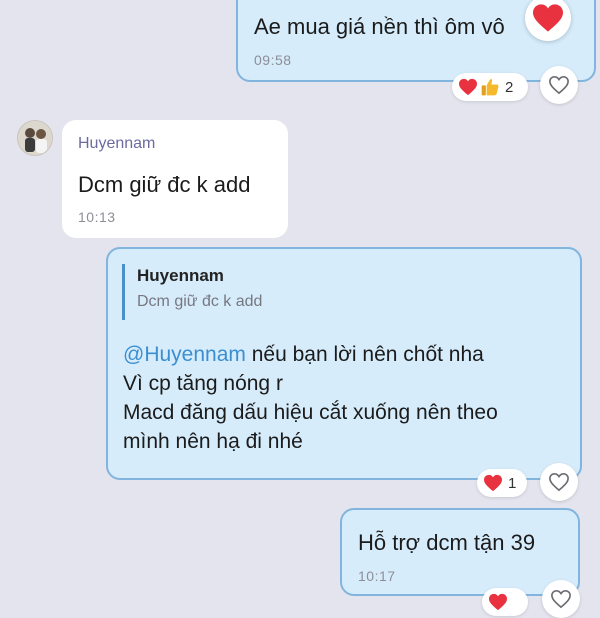  I want to click on reaction-summary-partial, so click(505, 602).